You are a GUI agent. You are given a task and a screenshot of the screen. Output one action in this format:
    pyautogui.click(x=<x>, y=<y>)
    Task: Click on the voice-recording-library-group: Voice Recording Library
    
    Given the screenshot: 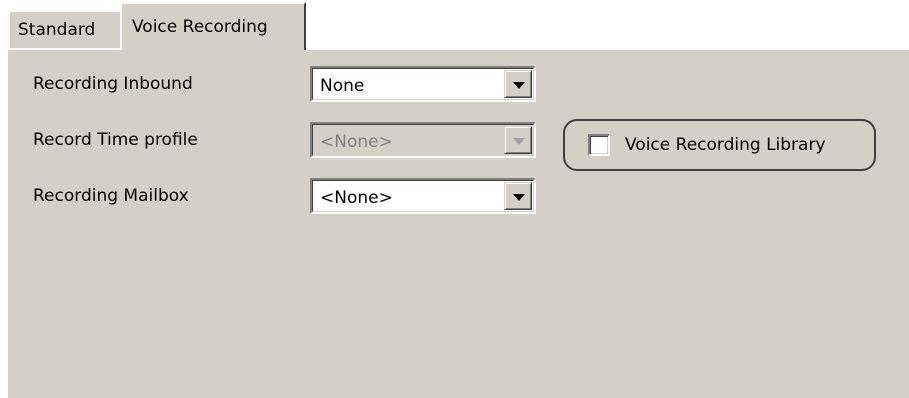 What is the action you would take?
    pyautogui.click(x=719, y=145)
    